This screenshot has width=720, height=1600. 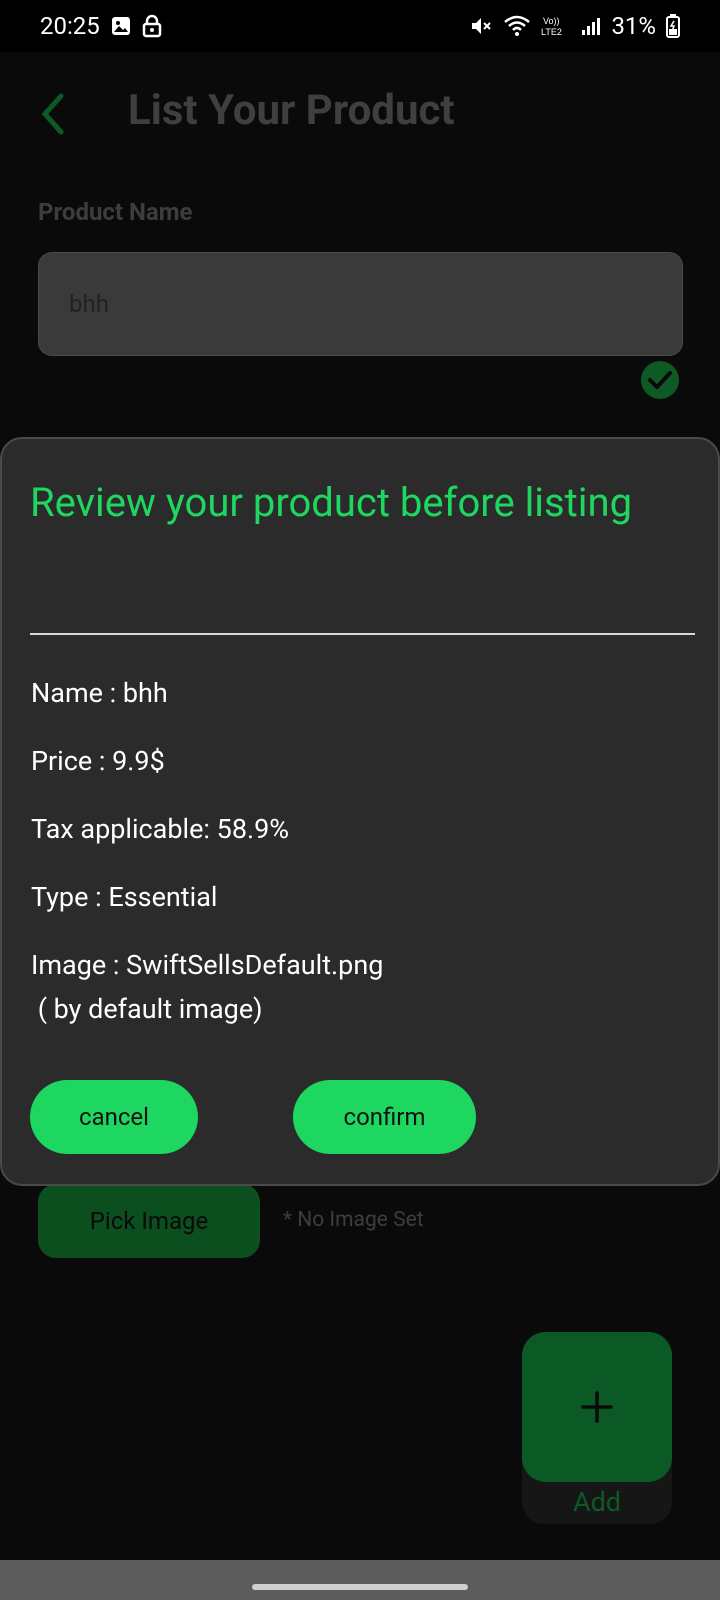 What do you see at coordinates (591, 26) in the screenshot?
I see `signal-icon` at bounding box center [591, 26].